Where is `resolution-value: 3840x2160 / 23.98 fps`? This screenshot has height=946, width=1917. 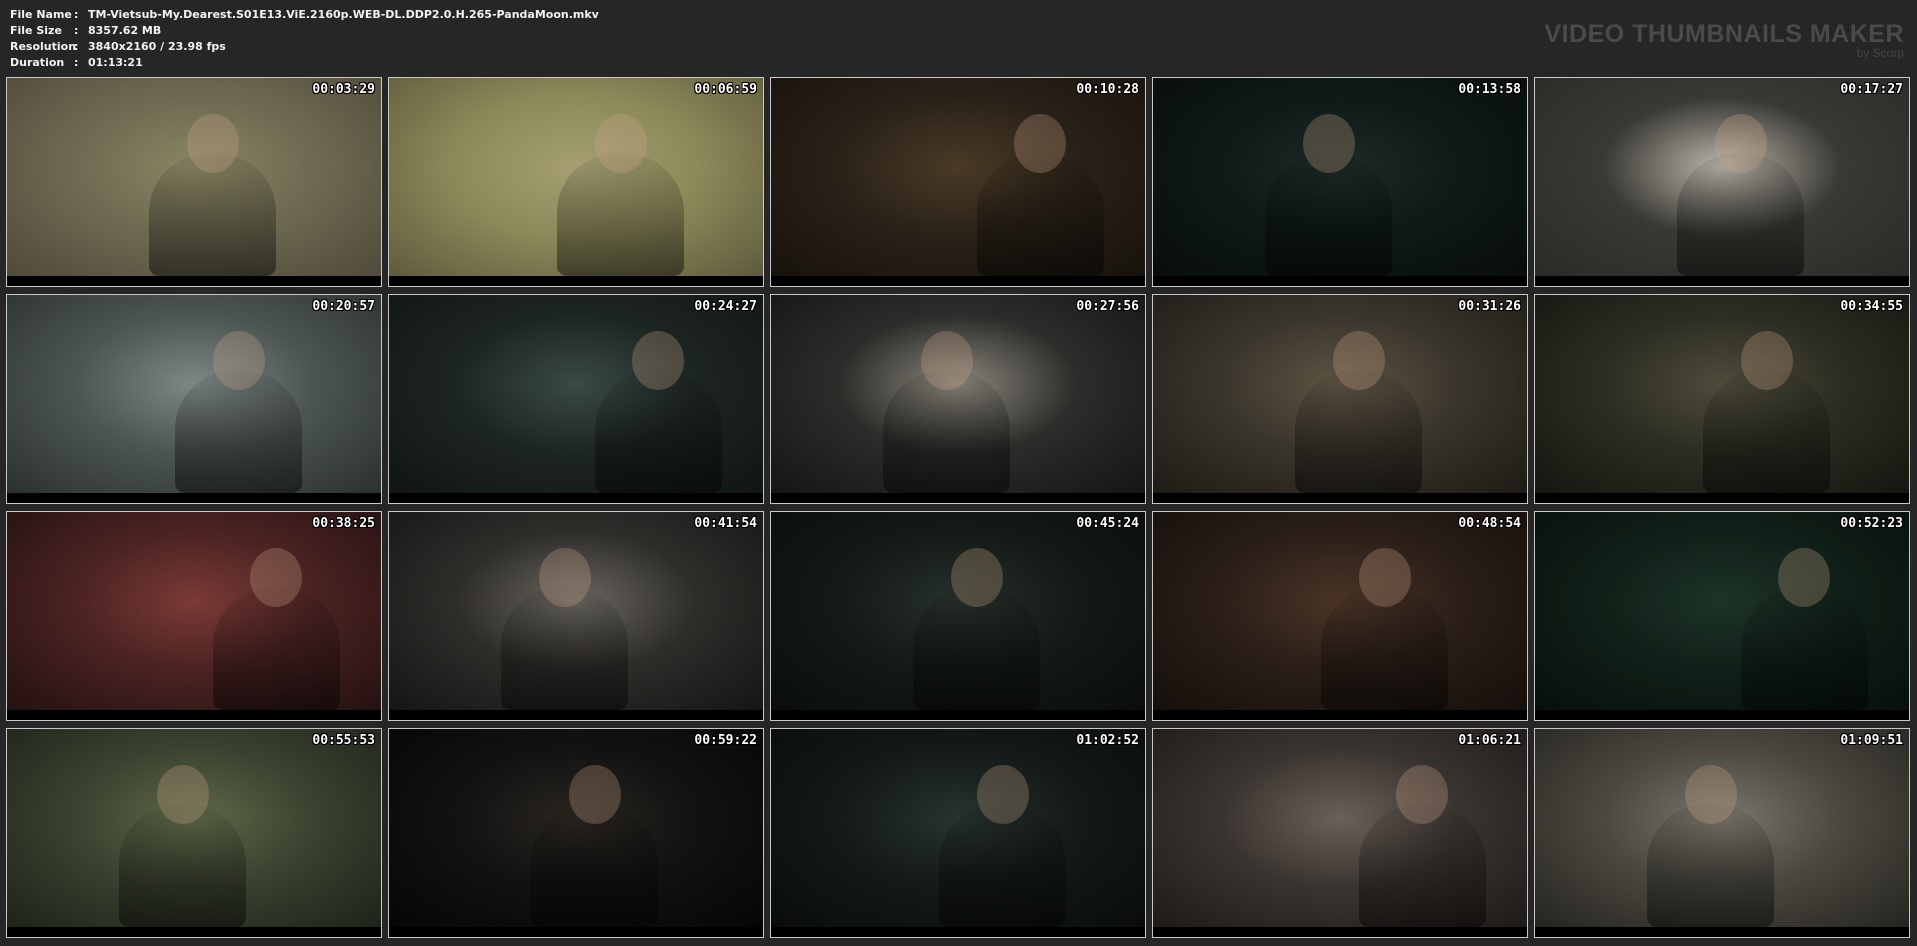
resolution-value: 3840x2160 / 23.98 fps is located at coordinates (157, 46).